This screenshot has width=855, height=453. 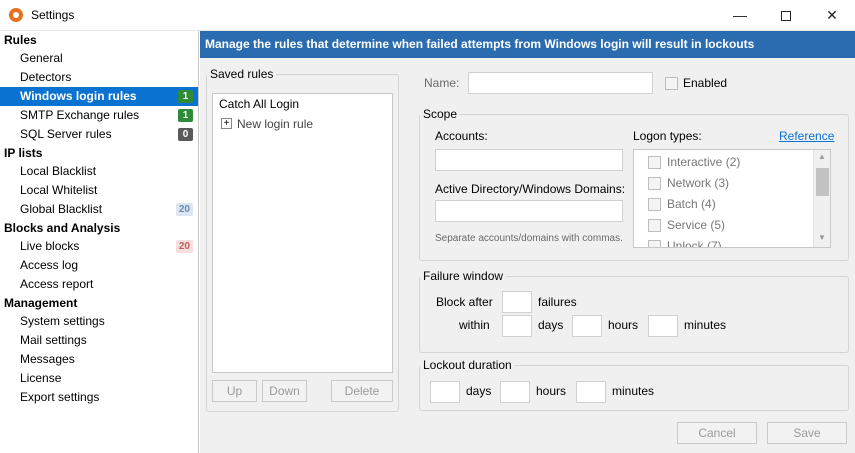 What do you see at coordinates (99, 58) in the screenshot?
I see `sidebar-item-general: General` at bounding box center [99, 58].